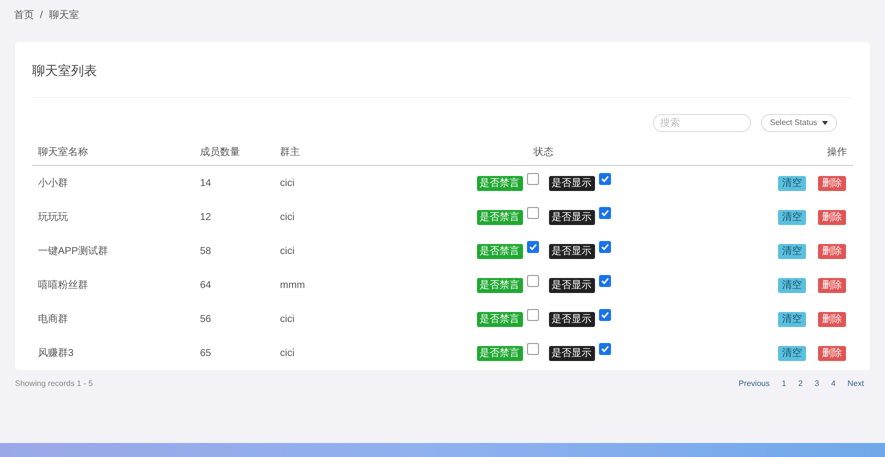  What do you see at coordinates (53, 183) in the screenshot?
I see `table-cell-text: 小小群` at bounding box center [53, 183].